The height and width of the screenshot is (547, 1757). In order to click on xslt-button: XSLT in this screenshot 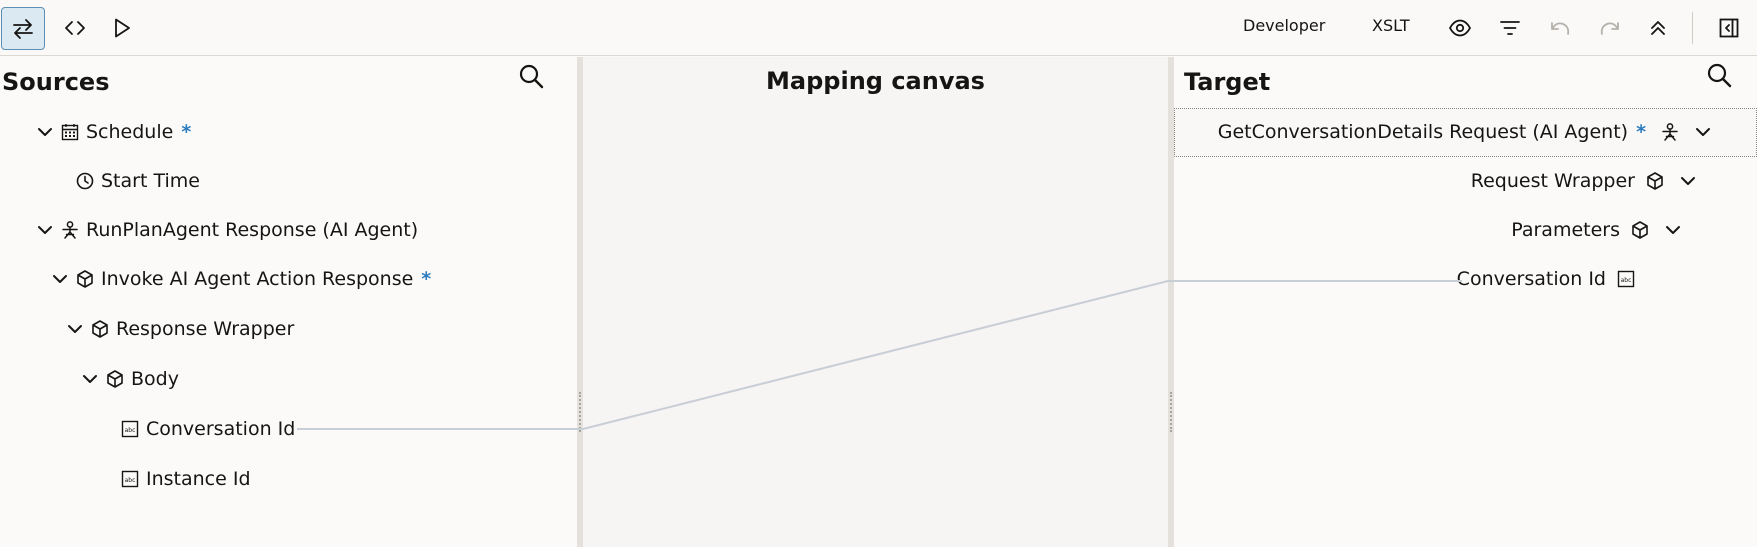, I will do `click(1391, 25)`.